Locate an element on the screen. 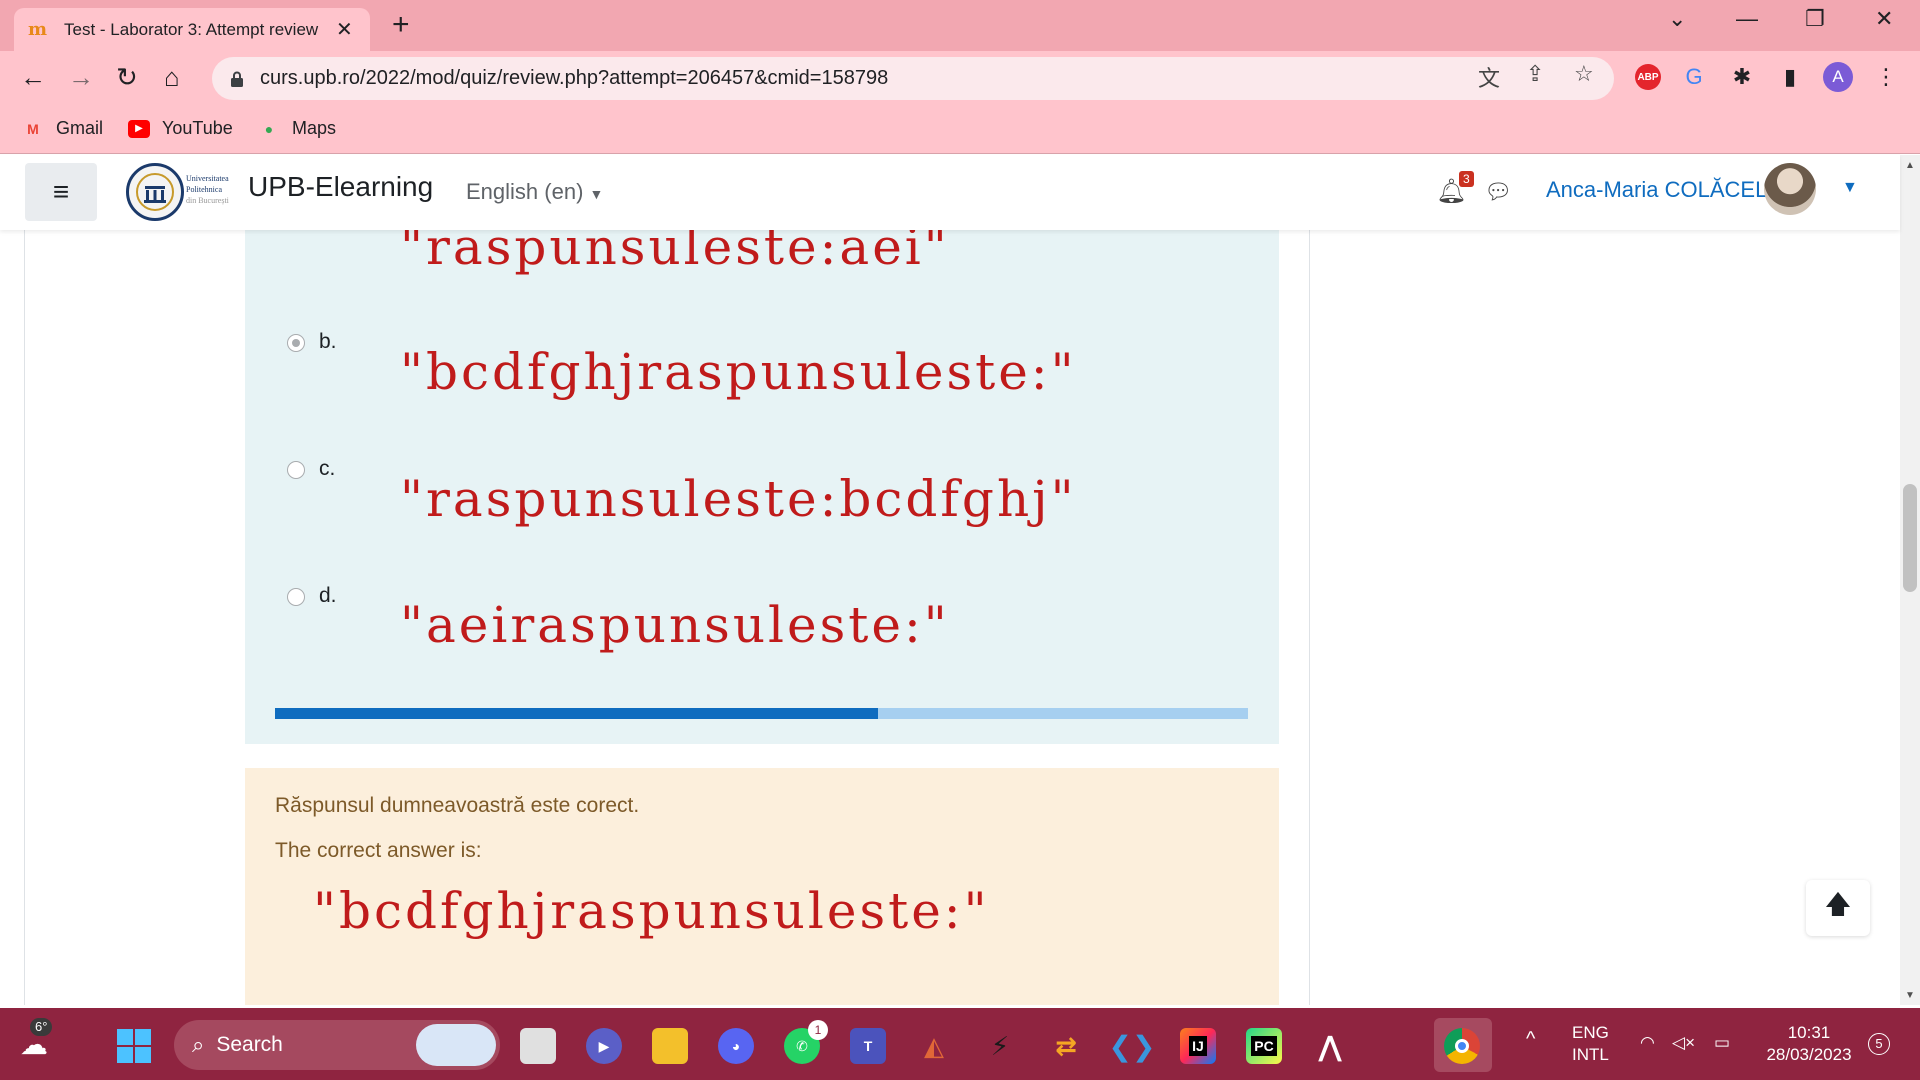  chrome-taskbar-icon is located at coordinates (1462, 1046).